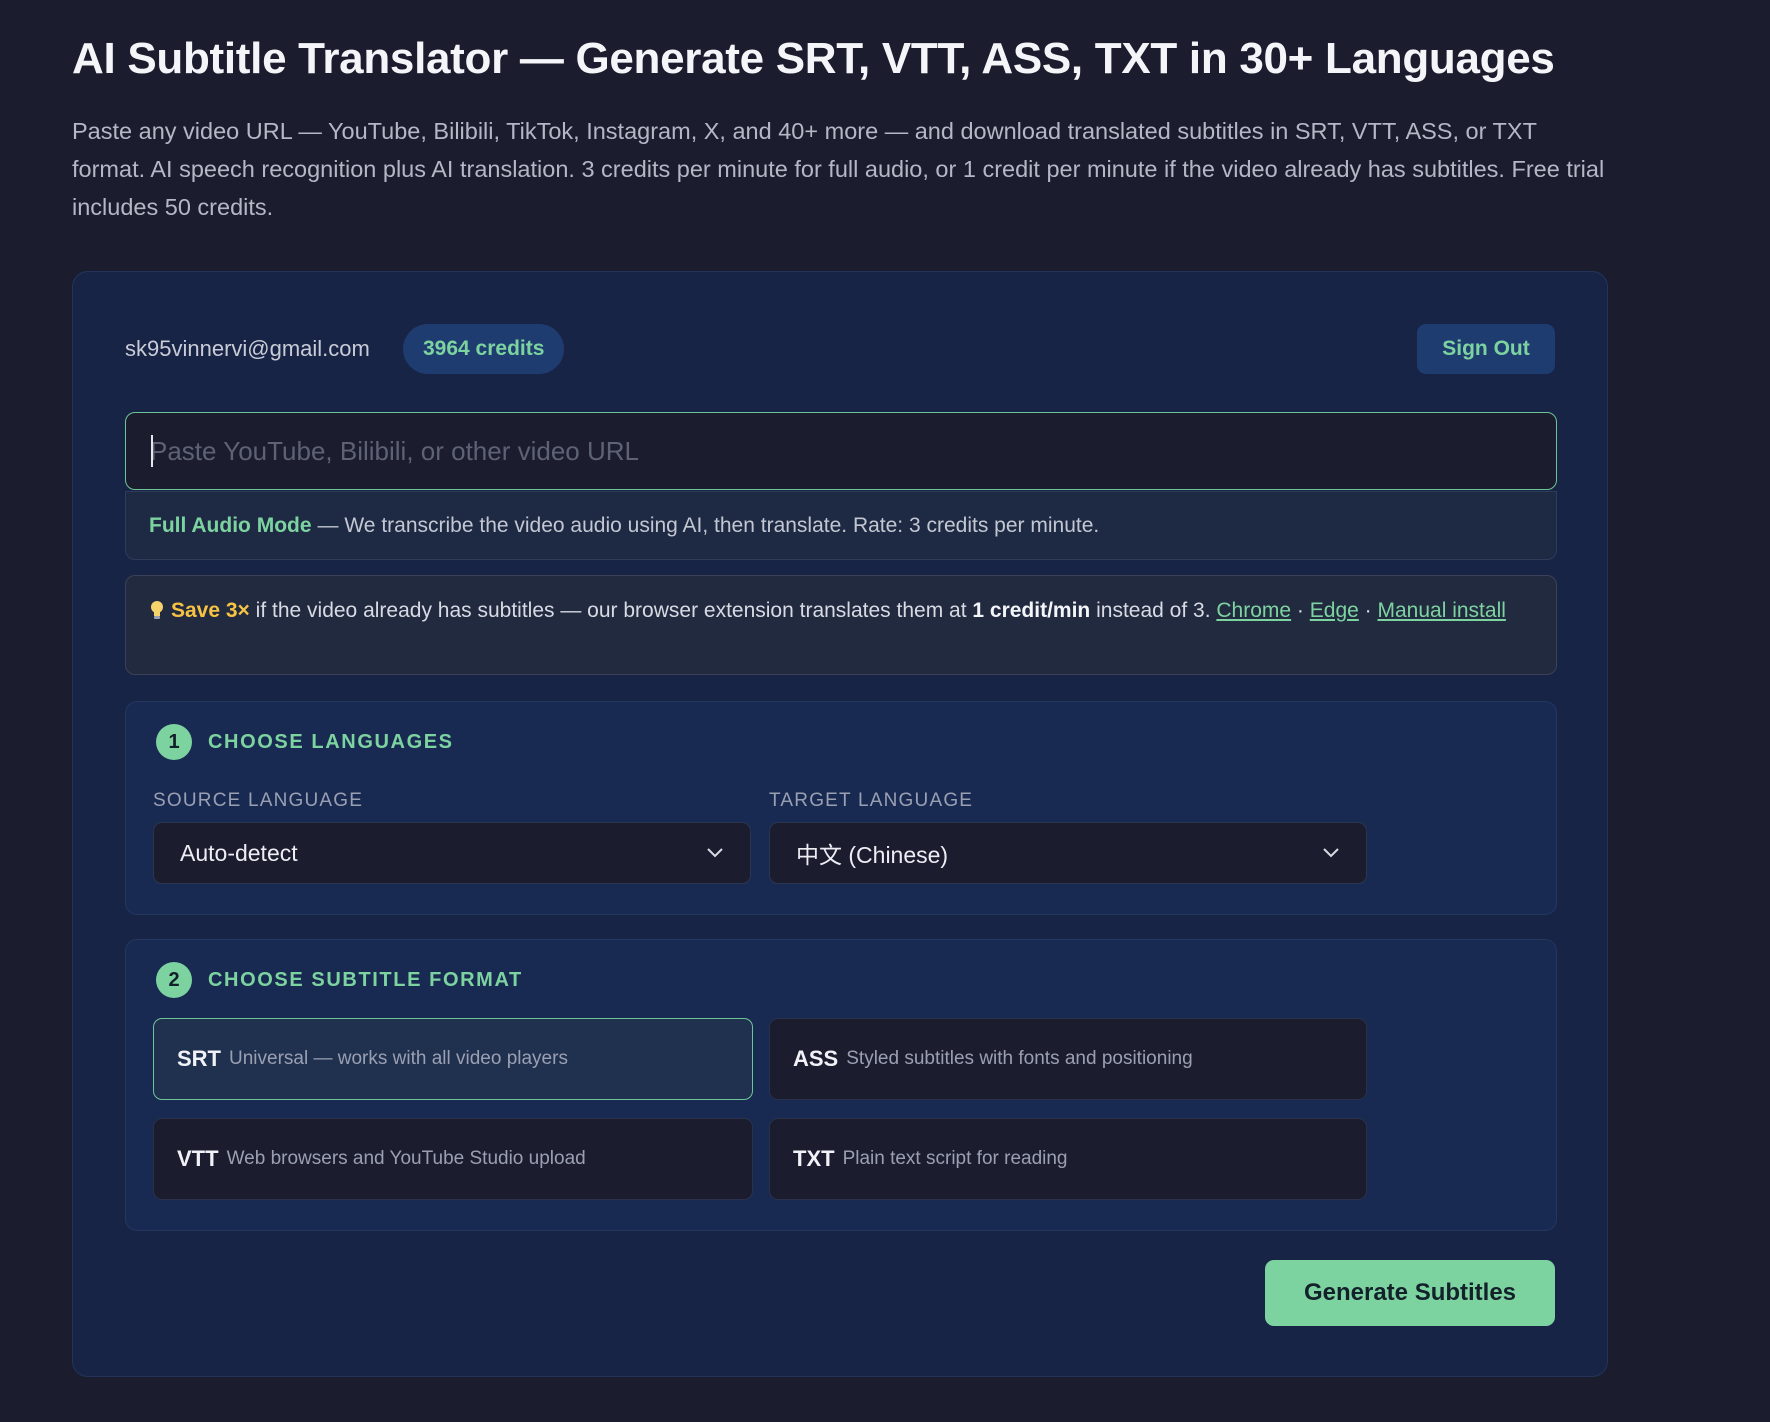 This screenshot has width=1770, height=1422. I want to click on step-header: 2 CHOOSE SUBTITLE FORMAT, so click(339, 980).